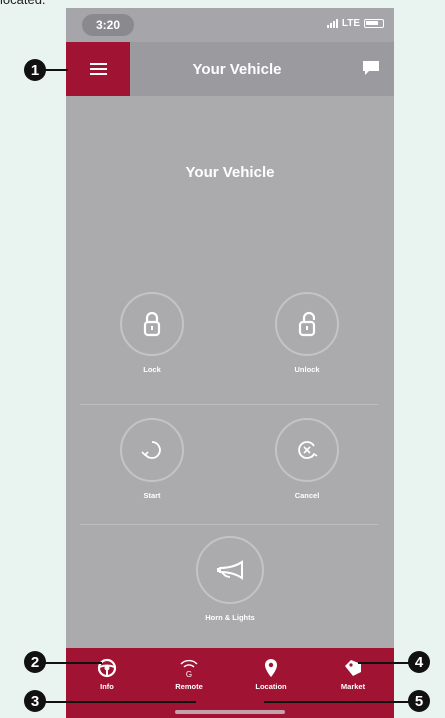 The image size is (445, 718). I want to click on battery-icon, so click(374, 23).